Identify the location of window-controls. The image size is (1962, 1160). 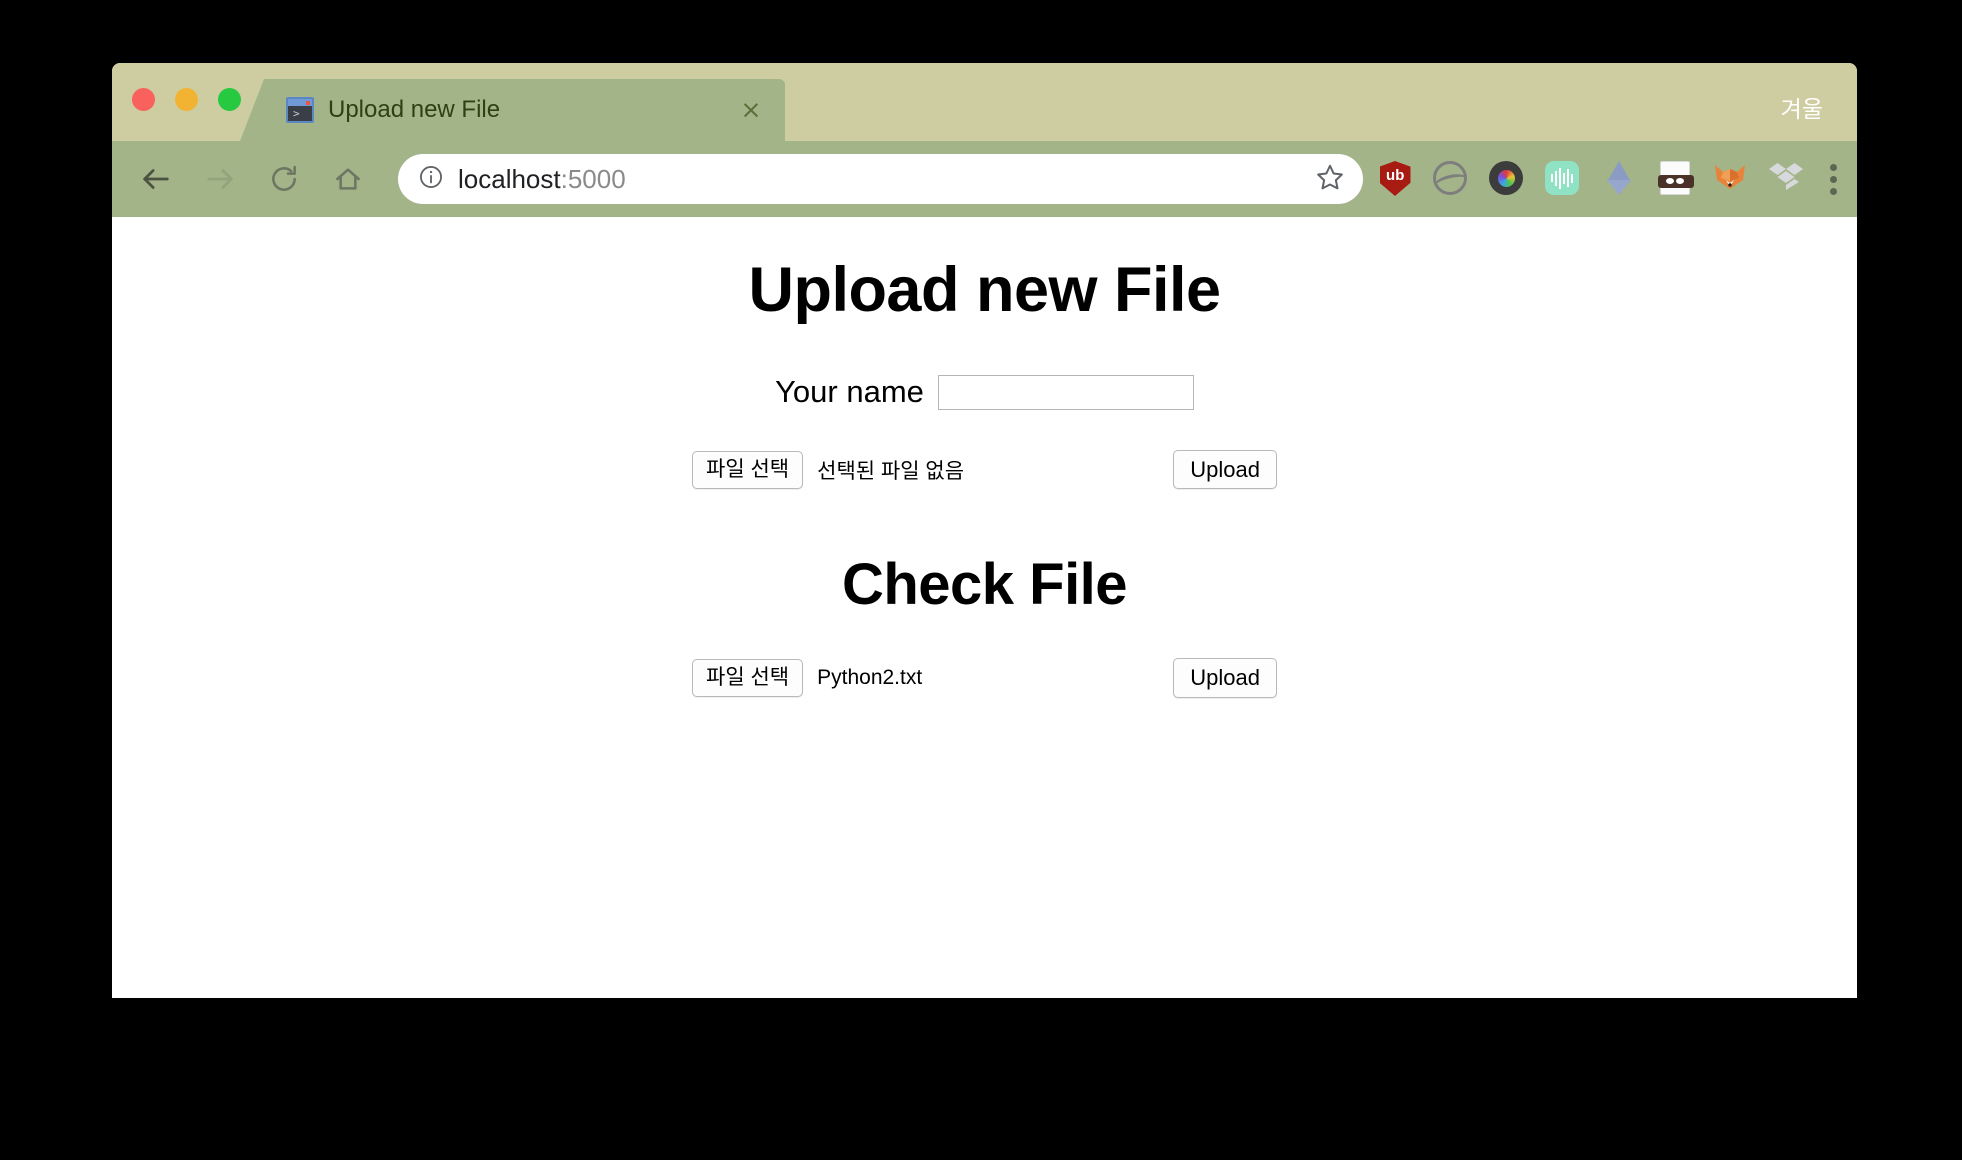
(186, 99).